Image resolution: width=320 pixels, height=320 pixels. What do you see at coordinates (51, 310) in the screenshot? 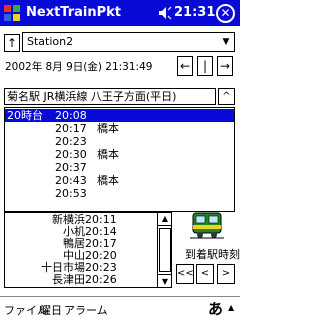
I see `menu-day-of-week: 曜日` at bounding box center [51, 310].